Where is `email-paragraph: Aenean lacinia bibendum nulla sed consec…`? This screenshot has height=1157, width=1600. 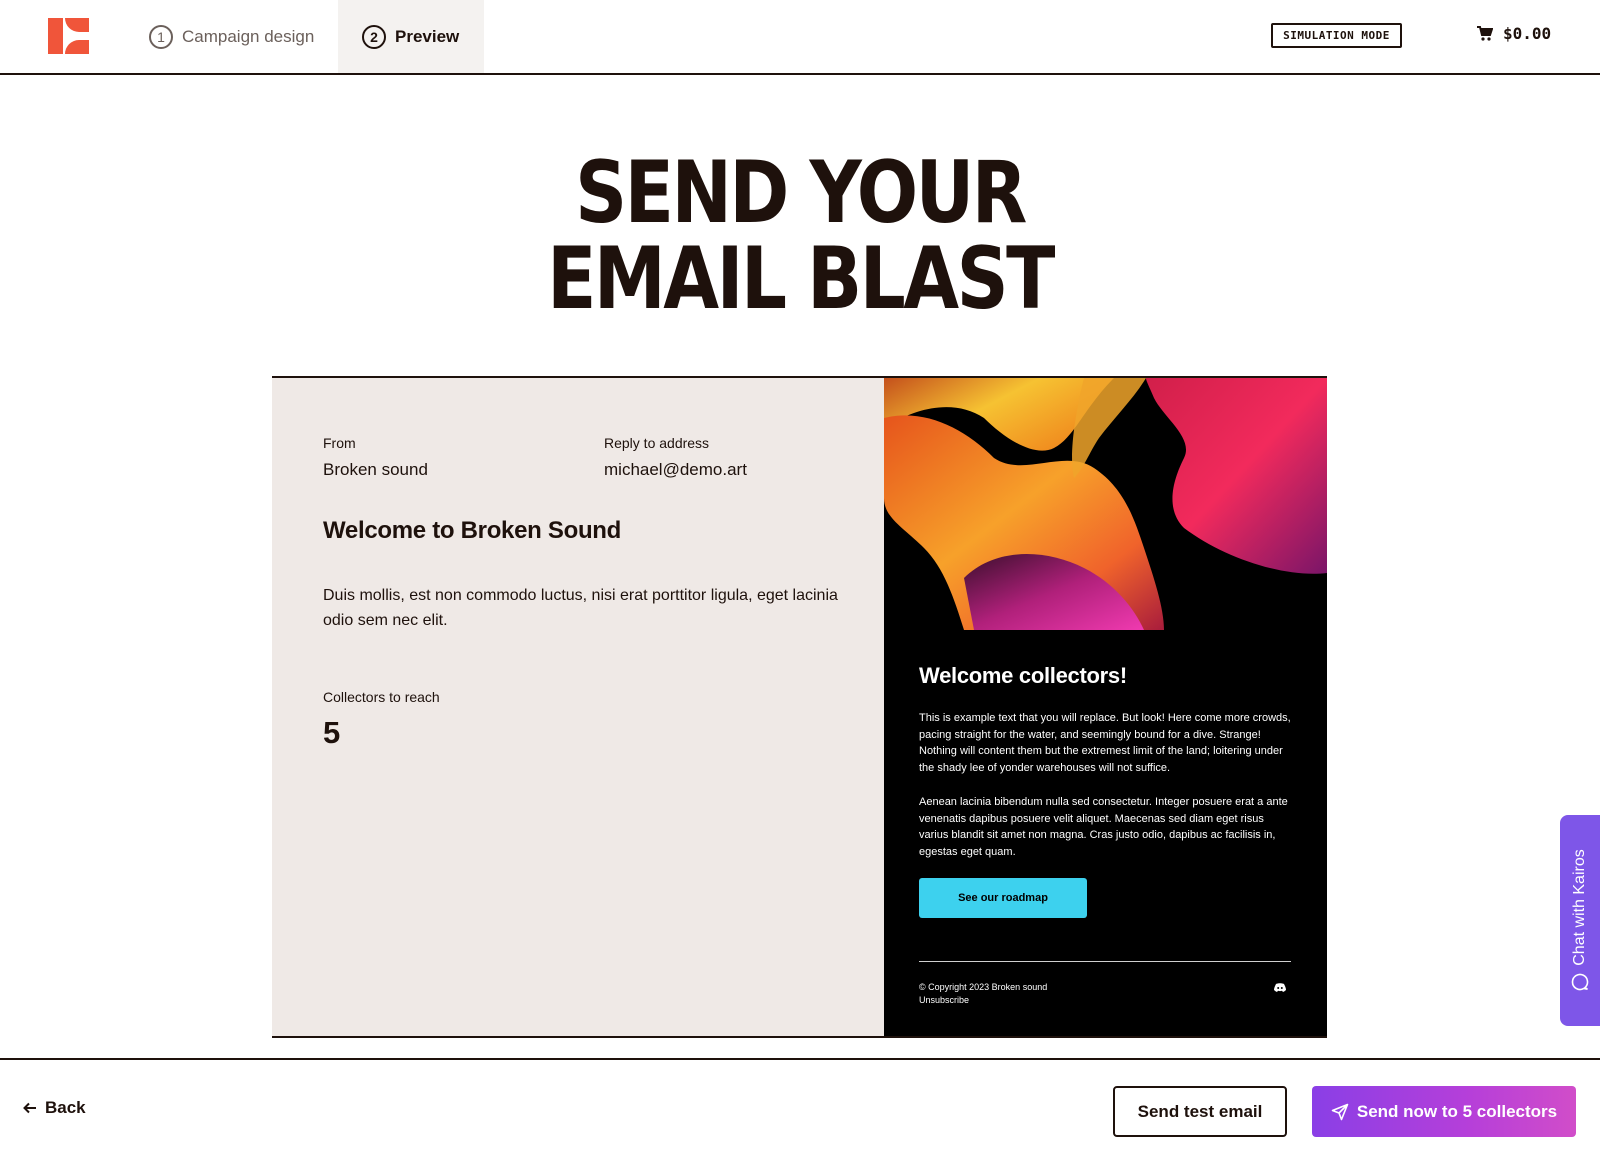 email-paragraph: Aenean lacinia bibendum nulla sed consec… is located at coordinates (1103, 827).